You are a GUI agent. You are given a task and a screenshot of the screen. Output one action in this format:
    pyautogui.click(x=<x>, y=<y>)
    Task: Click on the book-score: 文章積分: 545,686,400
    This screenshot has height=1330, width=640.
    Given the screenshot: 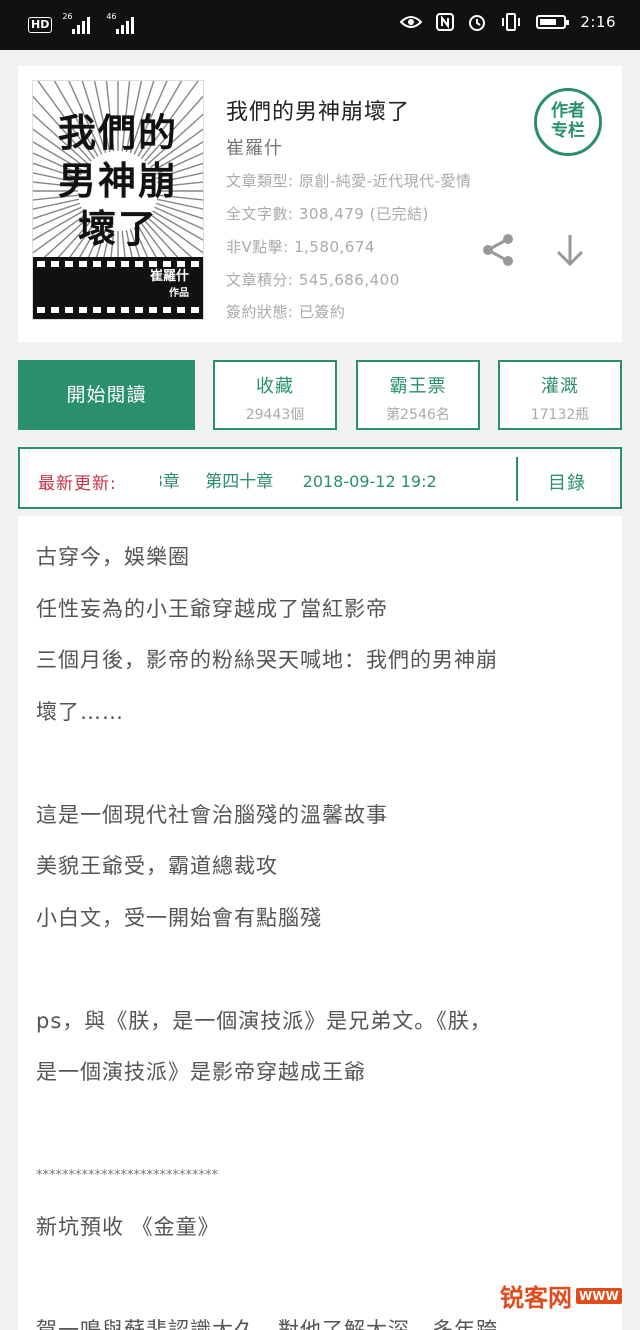 What is the action you would take?
    pyautogui.click(x=313, y=280)
    